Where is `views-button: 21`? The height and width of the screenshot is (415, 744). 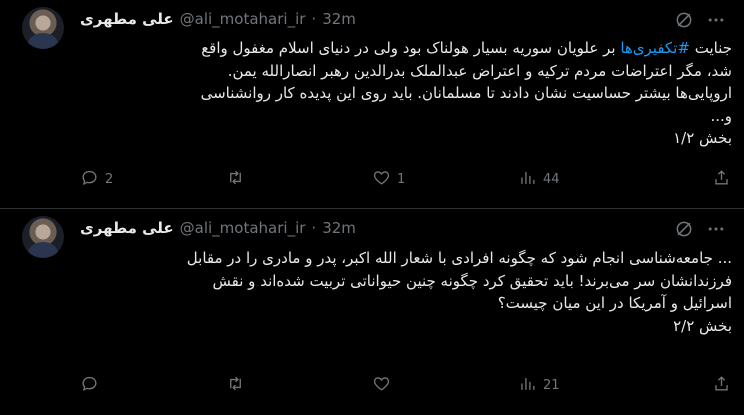 views-button: 21 is located at coordinates (539, 385).